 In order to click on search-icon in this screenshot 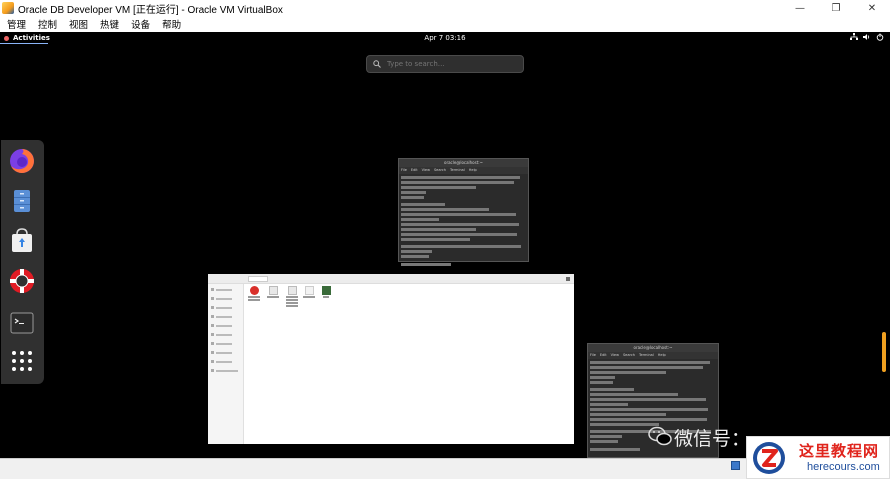, I will do `click(377, 64)`.